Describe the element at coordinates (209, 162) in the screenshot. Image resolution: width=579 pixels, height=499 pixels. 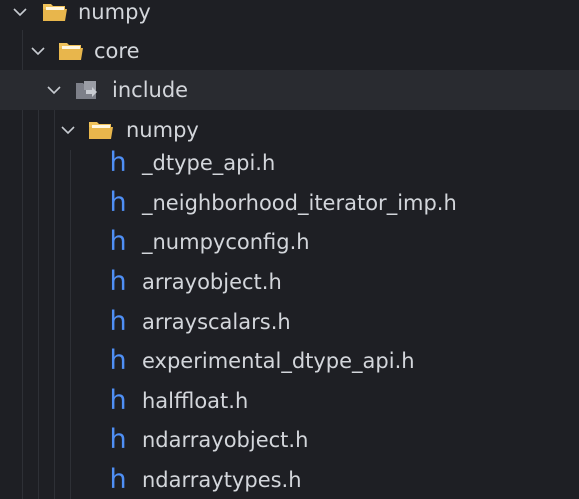
I see `tree-item-label: _dtype_api.h` at that location.